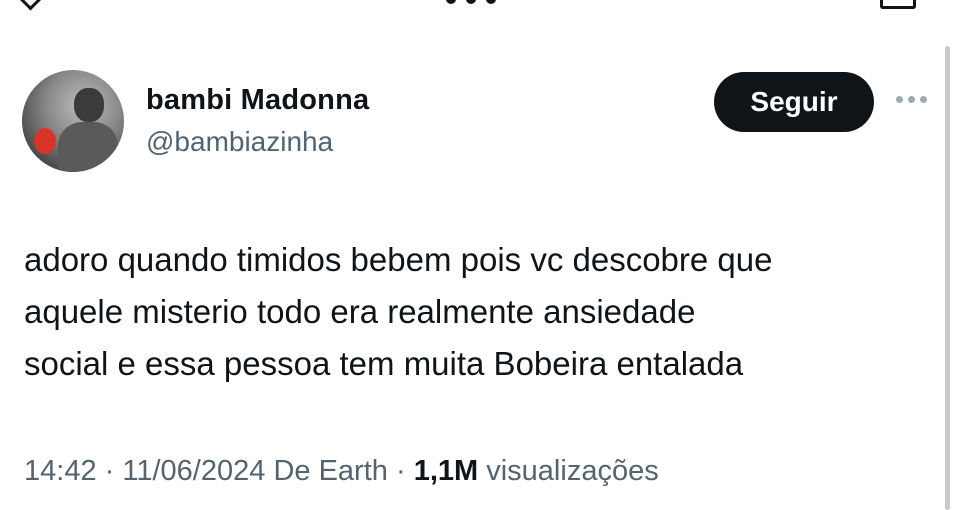  What do you see at coordinates (947, 278) in the screenshot?
I see `scrollbar` at bounding box center [947, 278].